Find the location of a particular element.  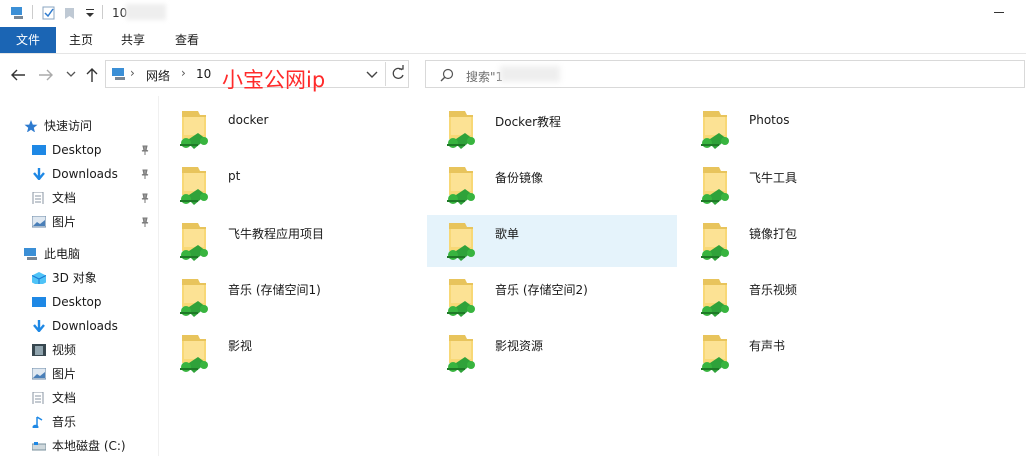

folder-tile: 备份镜像 is located at coordinates (552, 185).